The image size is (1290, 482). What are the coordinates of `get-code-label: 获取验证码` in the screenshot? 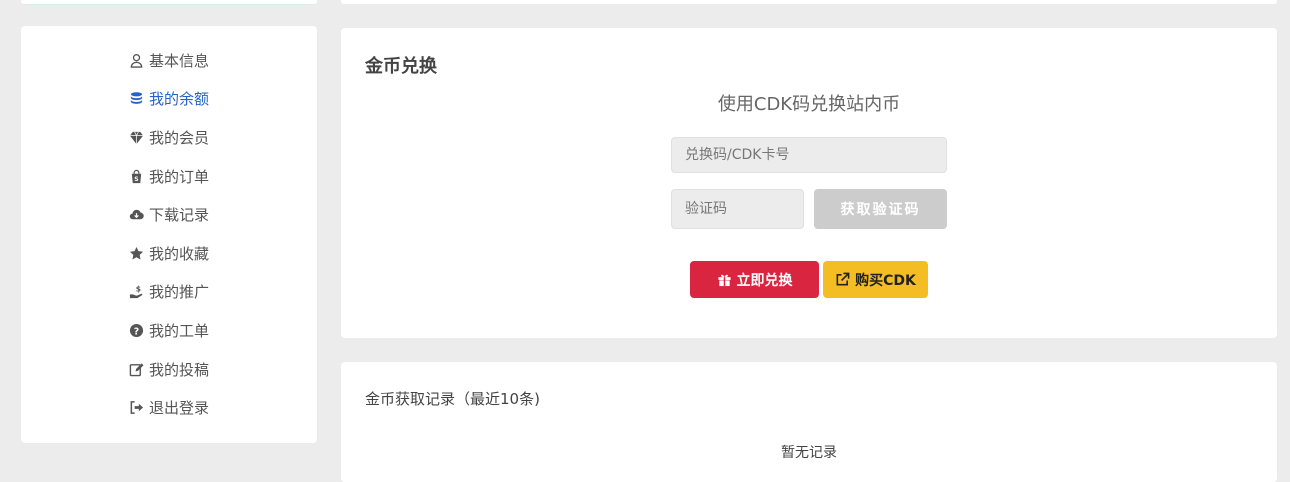 It's located at (880, 210).